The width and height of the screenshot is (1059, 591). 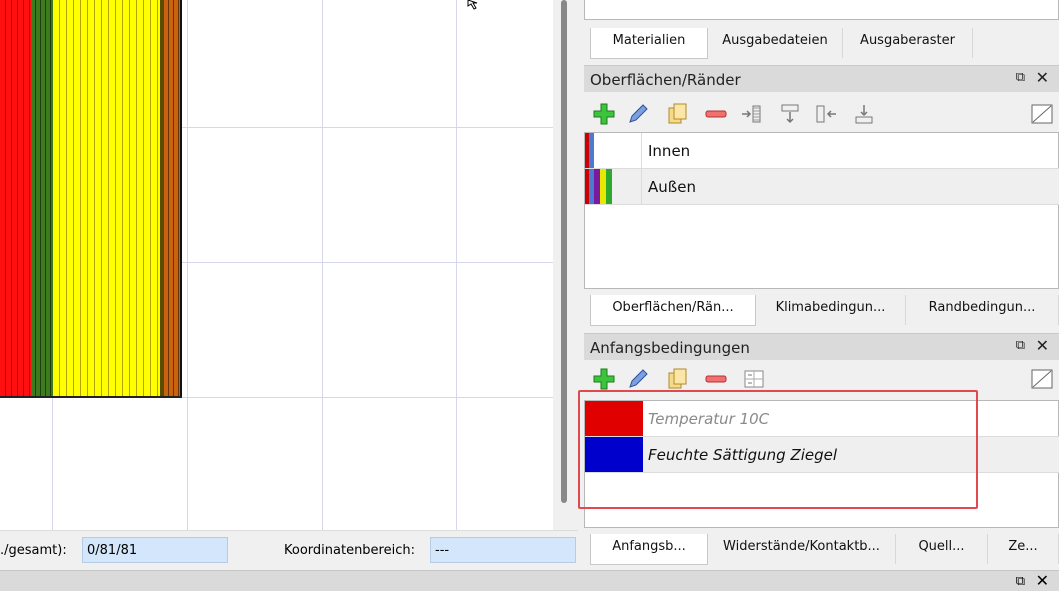 I want to click on layer-red, so click(x=15, y=199).